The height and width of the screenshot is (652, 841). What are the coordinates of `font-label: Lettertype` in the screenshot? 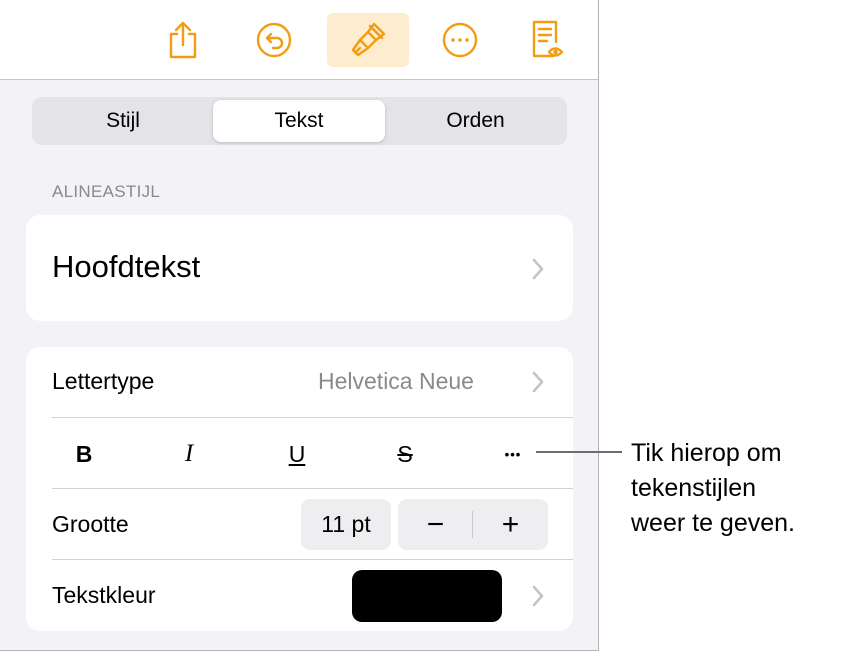 It's located at (103, 381).